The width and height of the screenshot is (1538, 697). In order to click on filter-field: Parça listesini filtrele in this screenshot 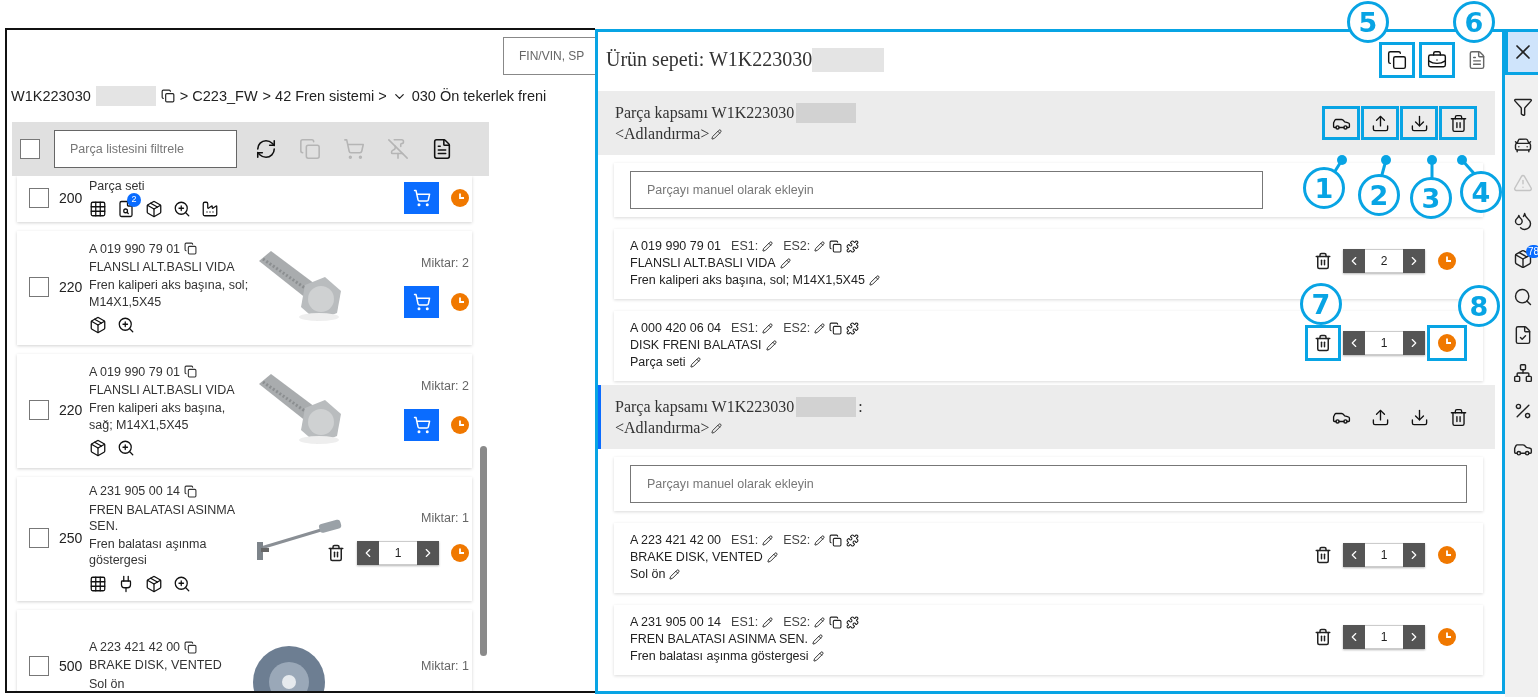, I will do `click(145, 149)`.